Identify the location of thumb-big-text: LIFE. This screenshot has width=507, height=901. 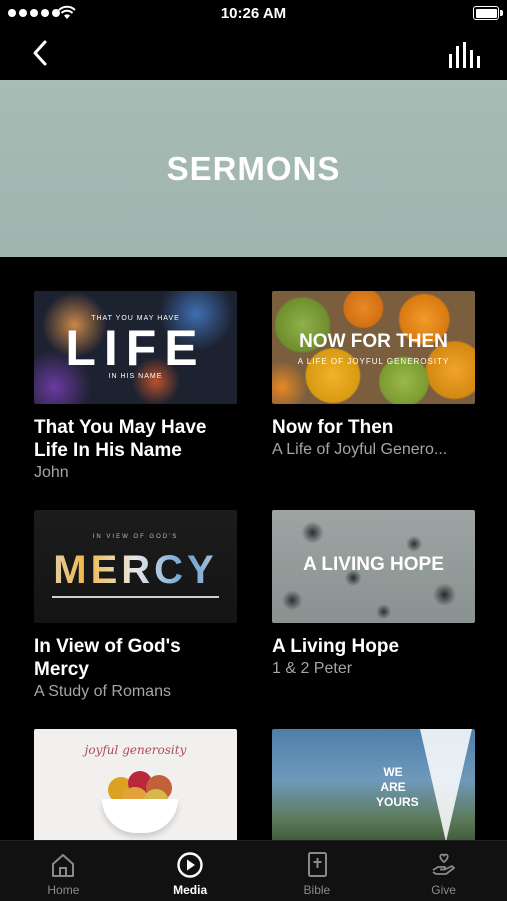
(135, 348).